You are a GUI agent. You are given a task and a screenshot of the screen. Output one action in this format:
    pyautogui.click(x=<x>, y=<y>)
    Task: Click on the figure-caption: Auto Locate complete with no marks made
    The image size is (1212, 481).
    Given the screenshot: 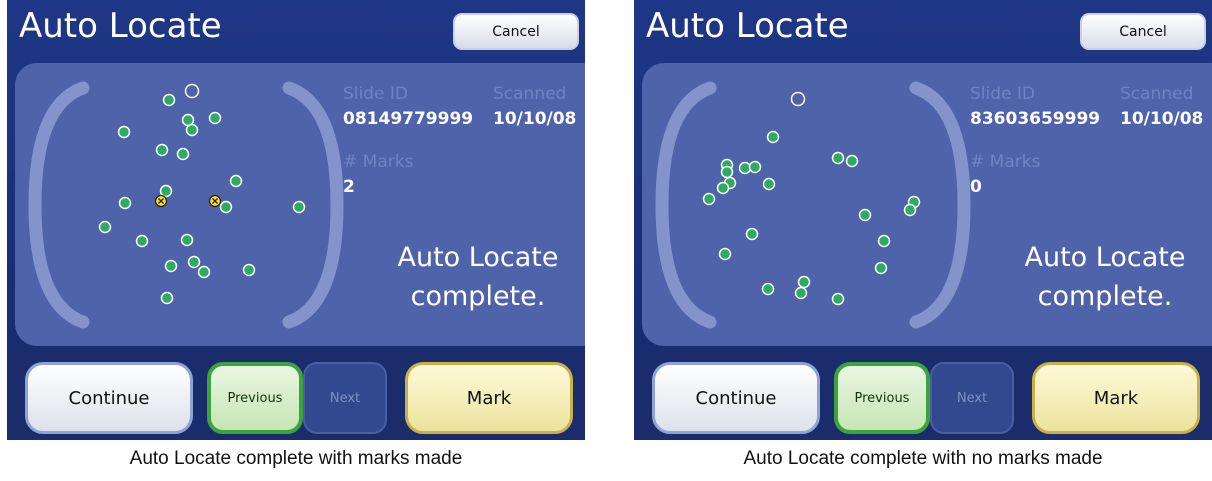 What is the action you would take?
    pyautogui.click(x=923, y=458)
    